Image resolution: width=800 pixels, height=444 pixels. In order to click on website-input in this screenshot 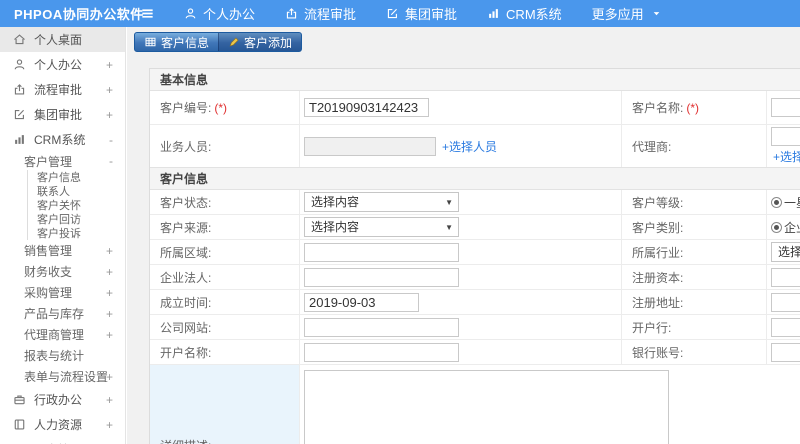, I will do `click(381, 327)`.